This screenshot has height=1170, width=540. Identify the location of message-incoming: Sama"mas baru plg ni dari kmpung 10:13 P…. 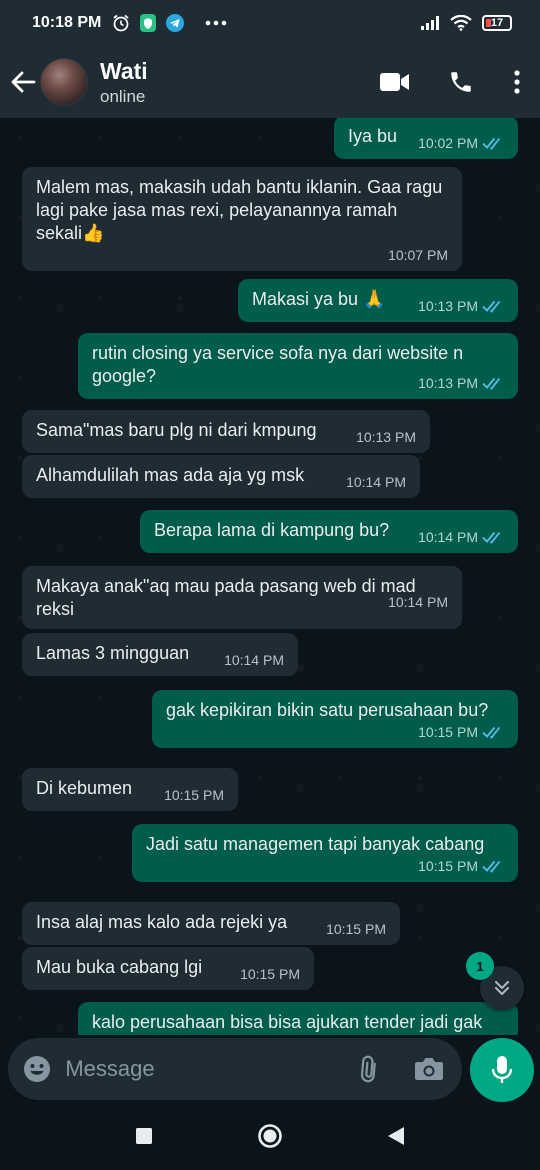
(226, 431).